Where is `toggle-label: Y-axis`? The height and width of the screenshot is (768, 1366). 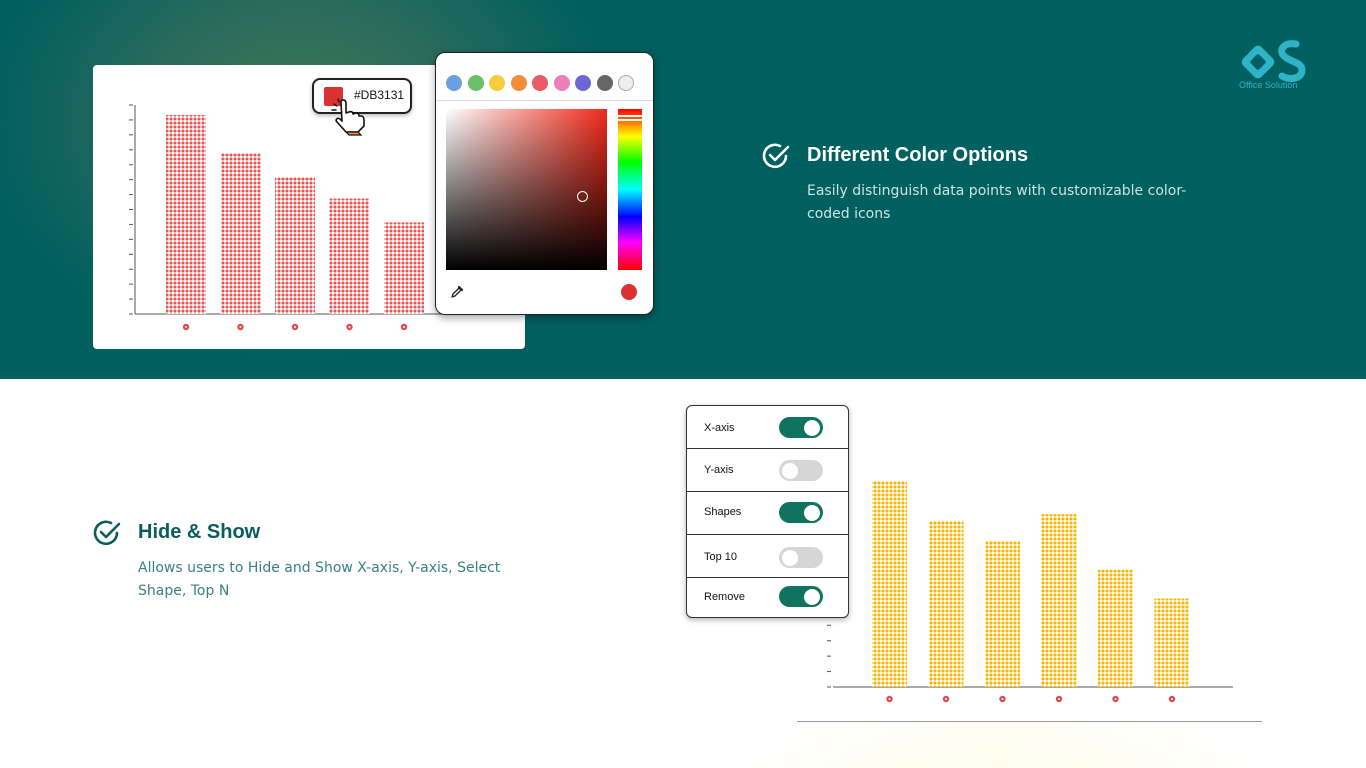 toggle-label: Y-axis is located at coordinates (719, 470).